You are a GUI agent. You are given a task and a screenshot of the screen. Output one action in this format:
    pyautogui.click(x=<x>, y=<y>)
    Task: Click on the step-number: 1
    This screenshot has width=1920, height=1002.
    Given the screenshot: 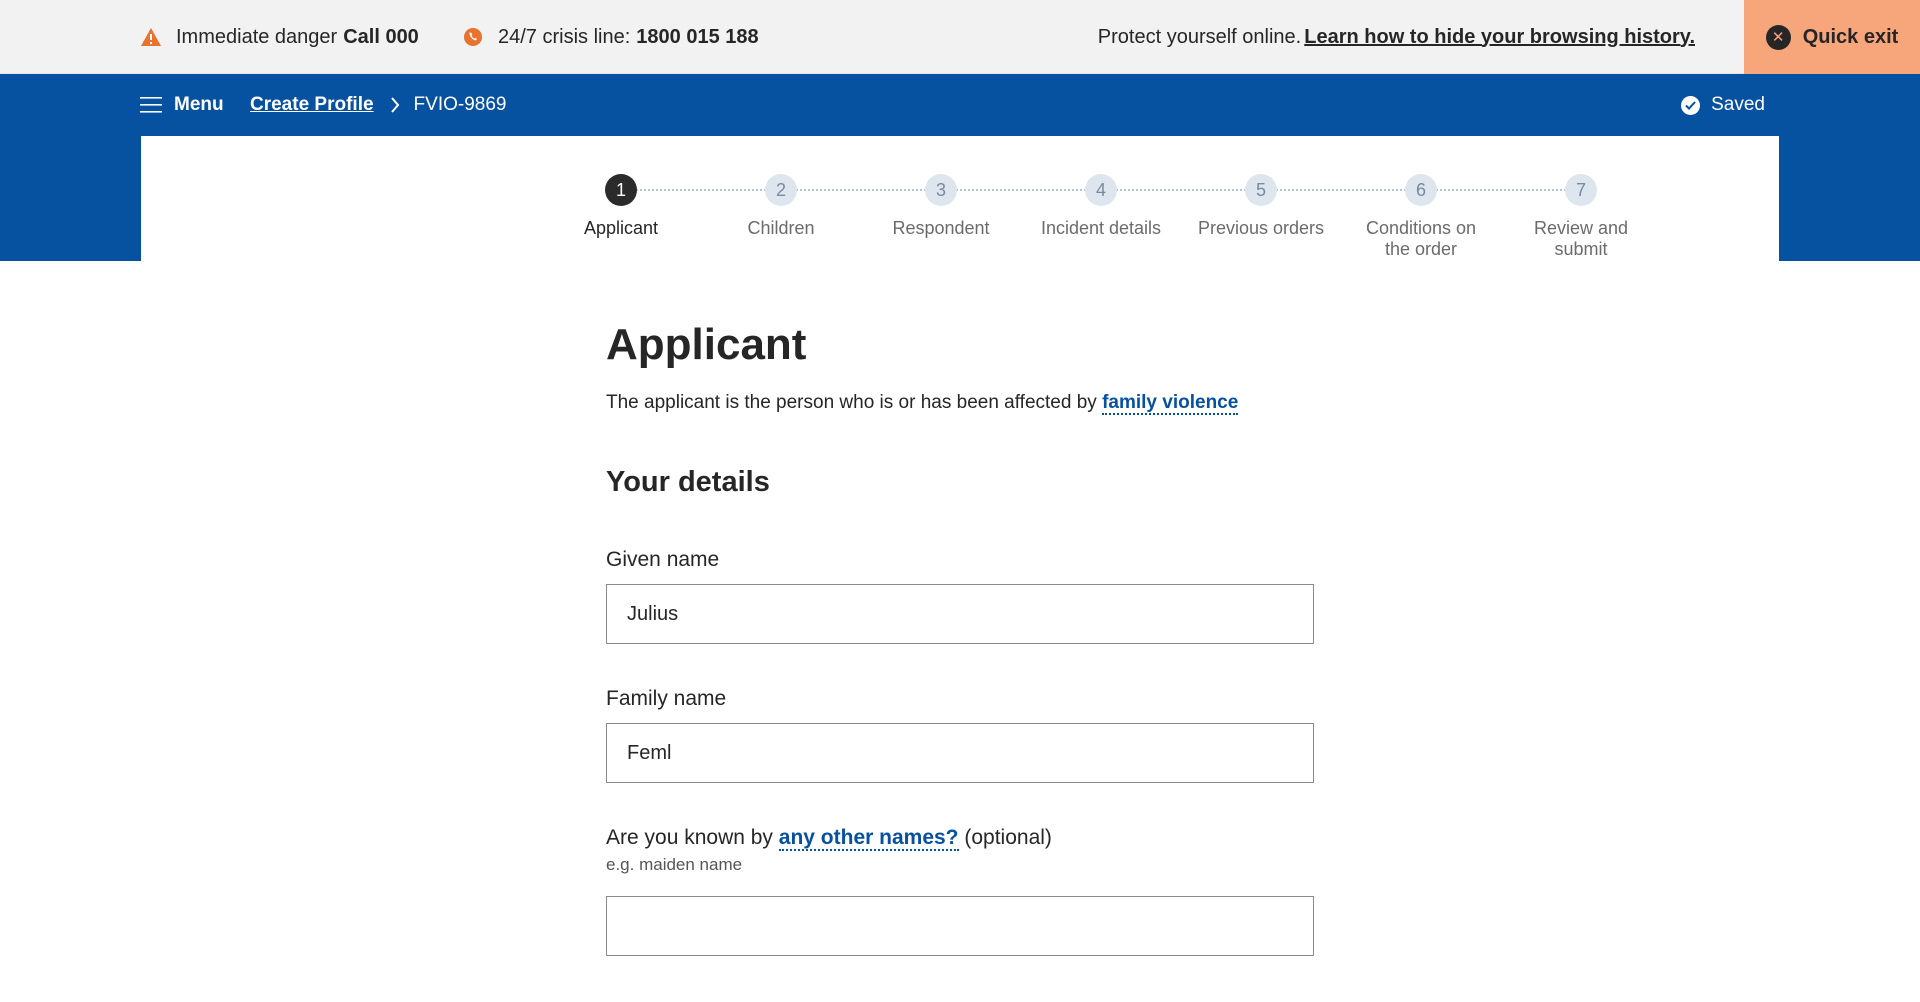 What is the action you would take?
    pyautogui.click(x=621, y=190)
    